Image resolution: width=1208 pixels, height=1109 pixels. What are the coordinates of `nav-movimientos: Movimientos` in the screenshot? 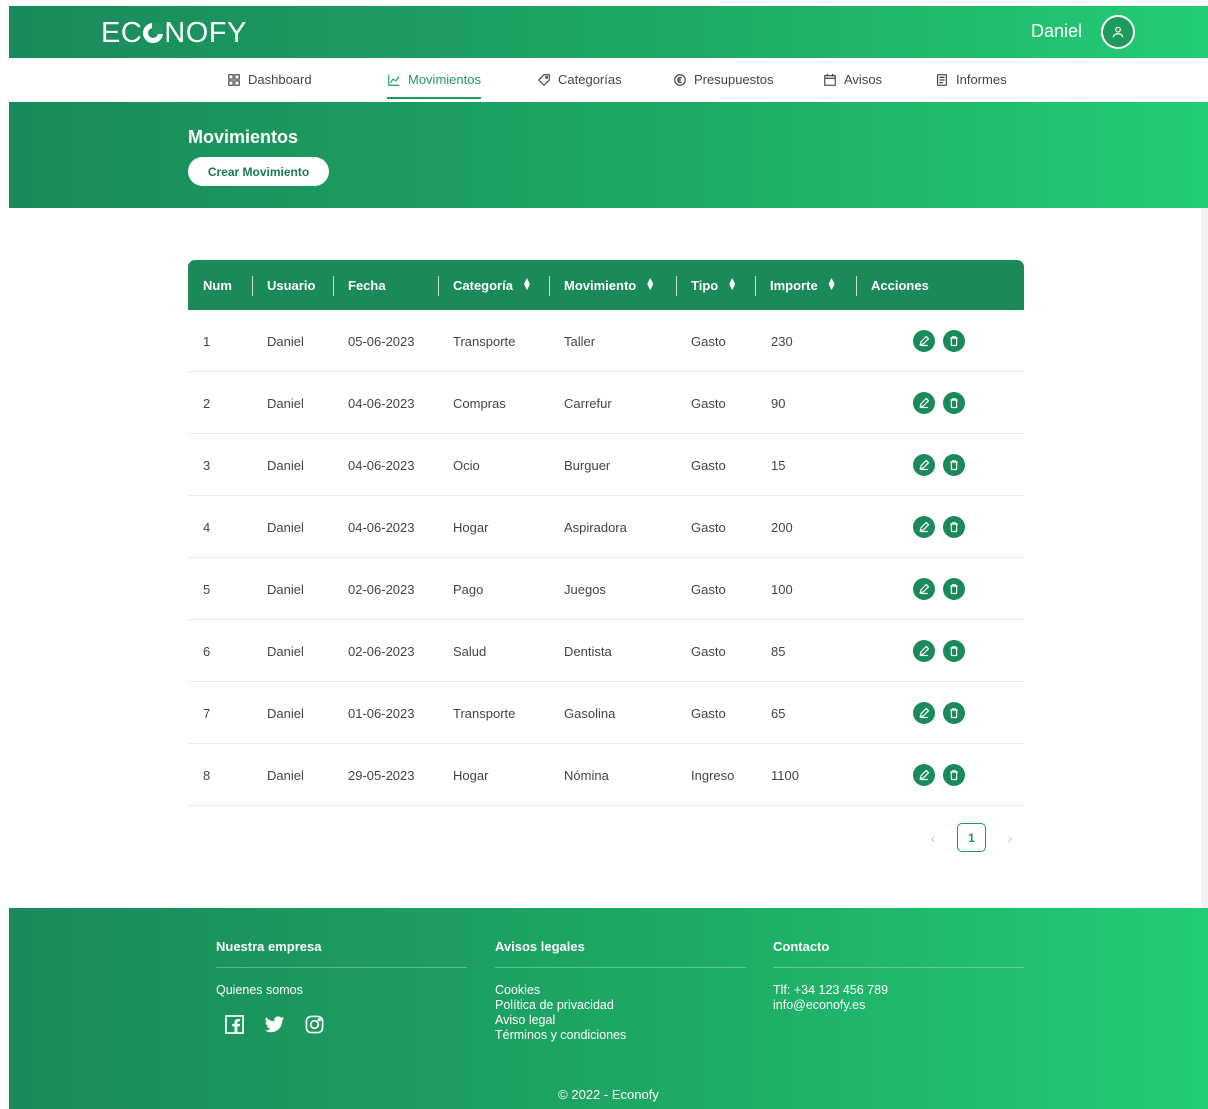 It's located at (434, 85).